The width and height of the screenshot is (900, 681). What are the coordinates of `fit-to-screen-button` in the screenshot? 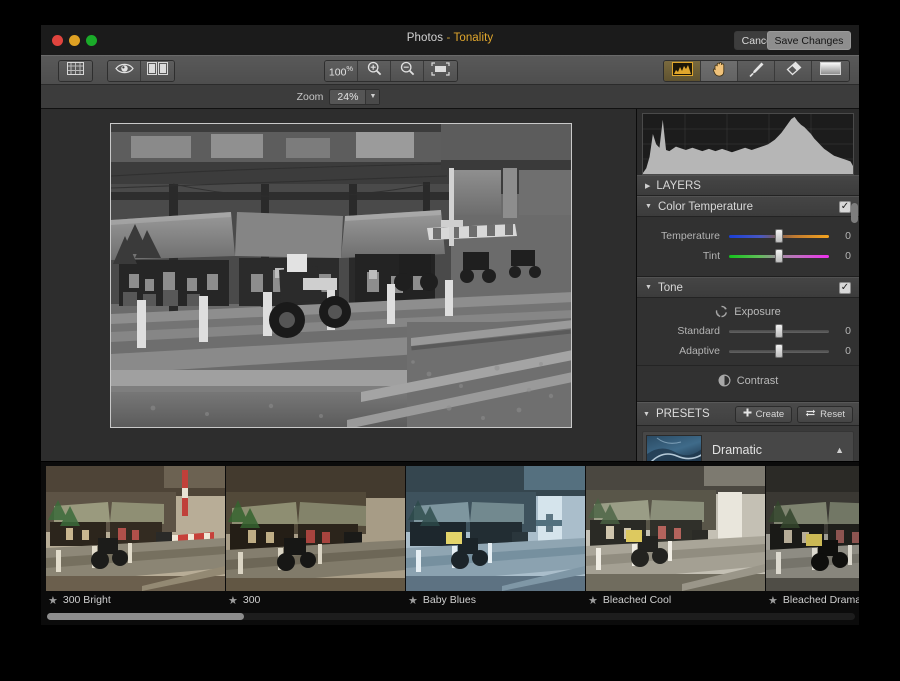 It's located at (440, 71).